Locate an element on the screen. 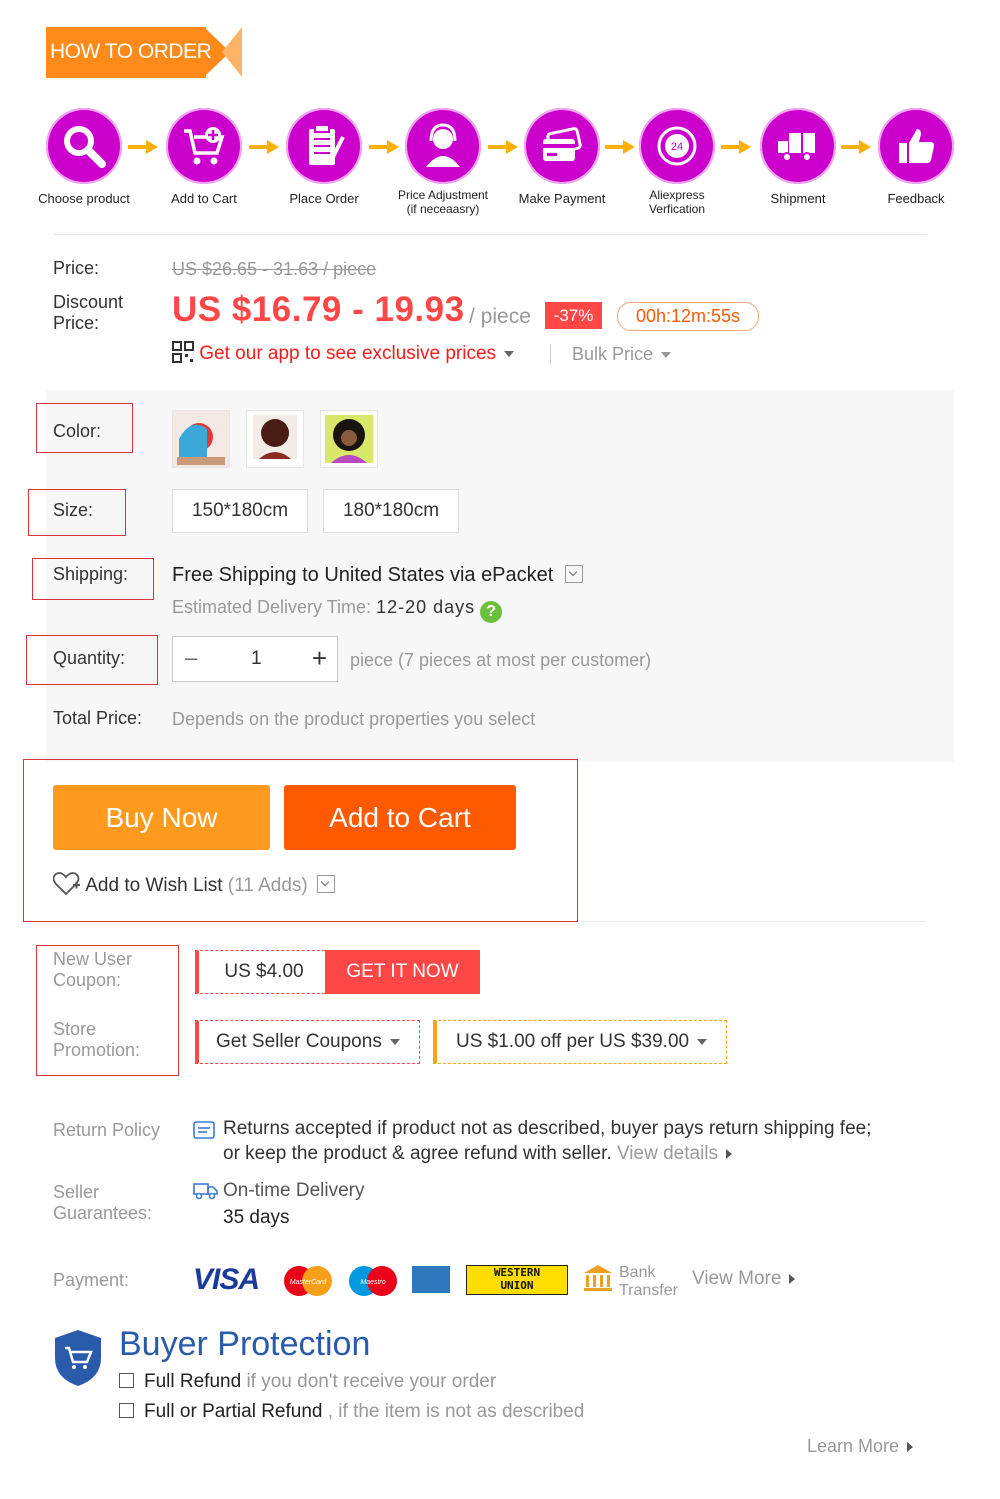 The width and height of the screenshot is (1000, 1499). return-icon is located at coordinates (204, 1130).